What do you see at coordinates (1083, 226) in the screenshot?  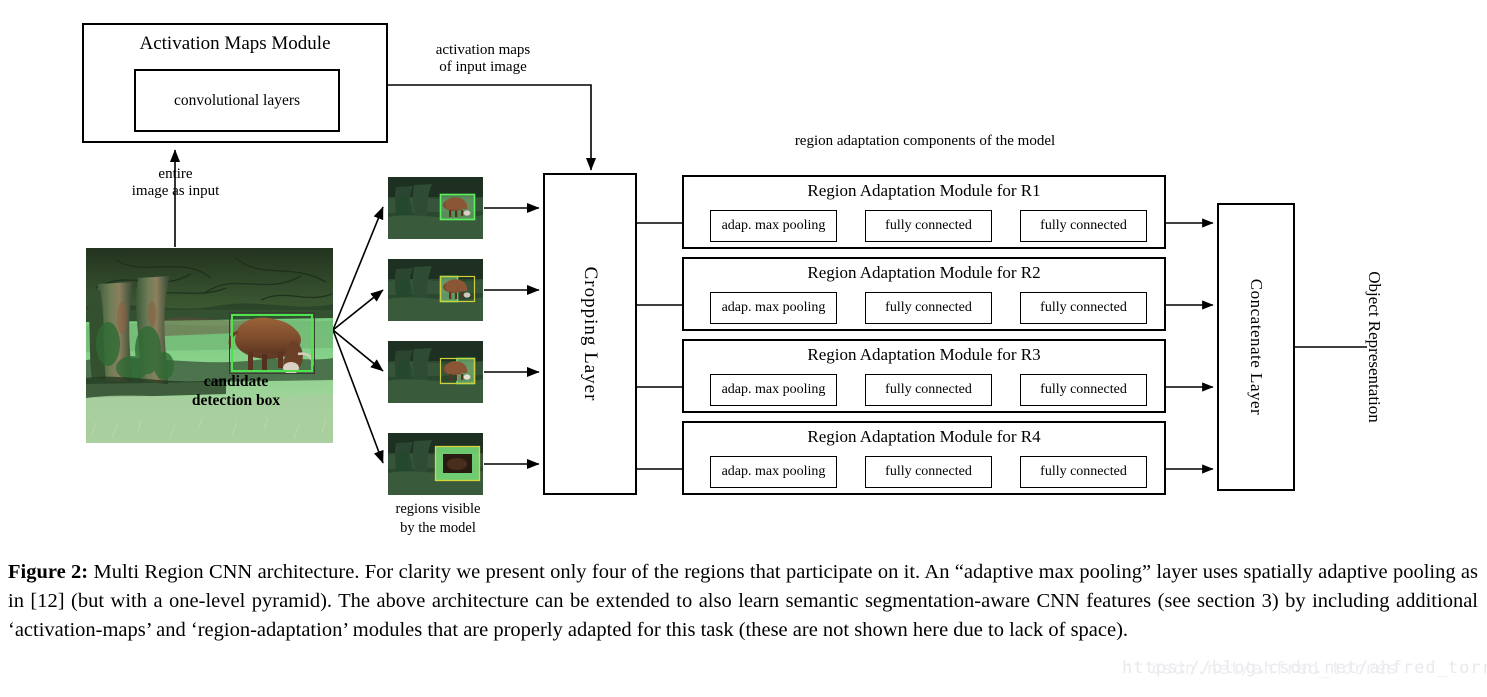 I see `fully-connected-2-r1: fully connected` at bounding box center [1083, 226].